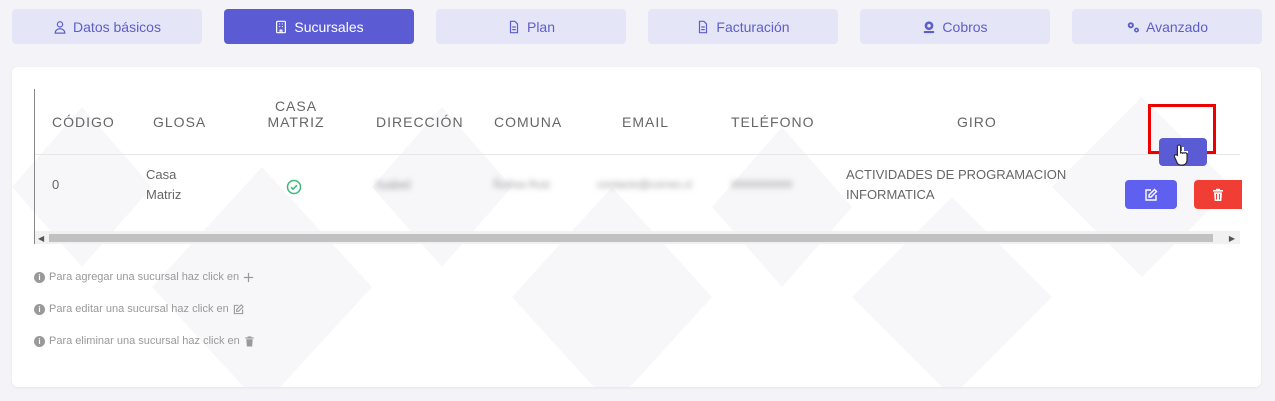 The image size is (1275, 401). Describe the element at coordinates (1232, 238) in the screenshot. I see `scroll-right-icon: ▶` at that location.